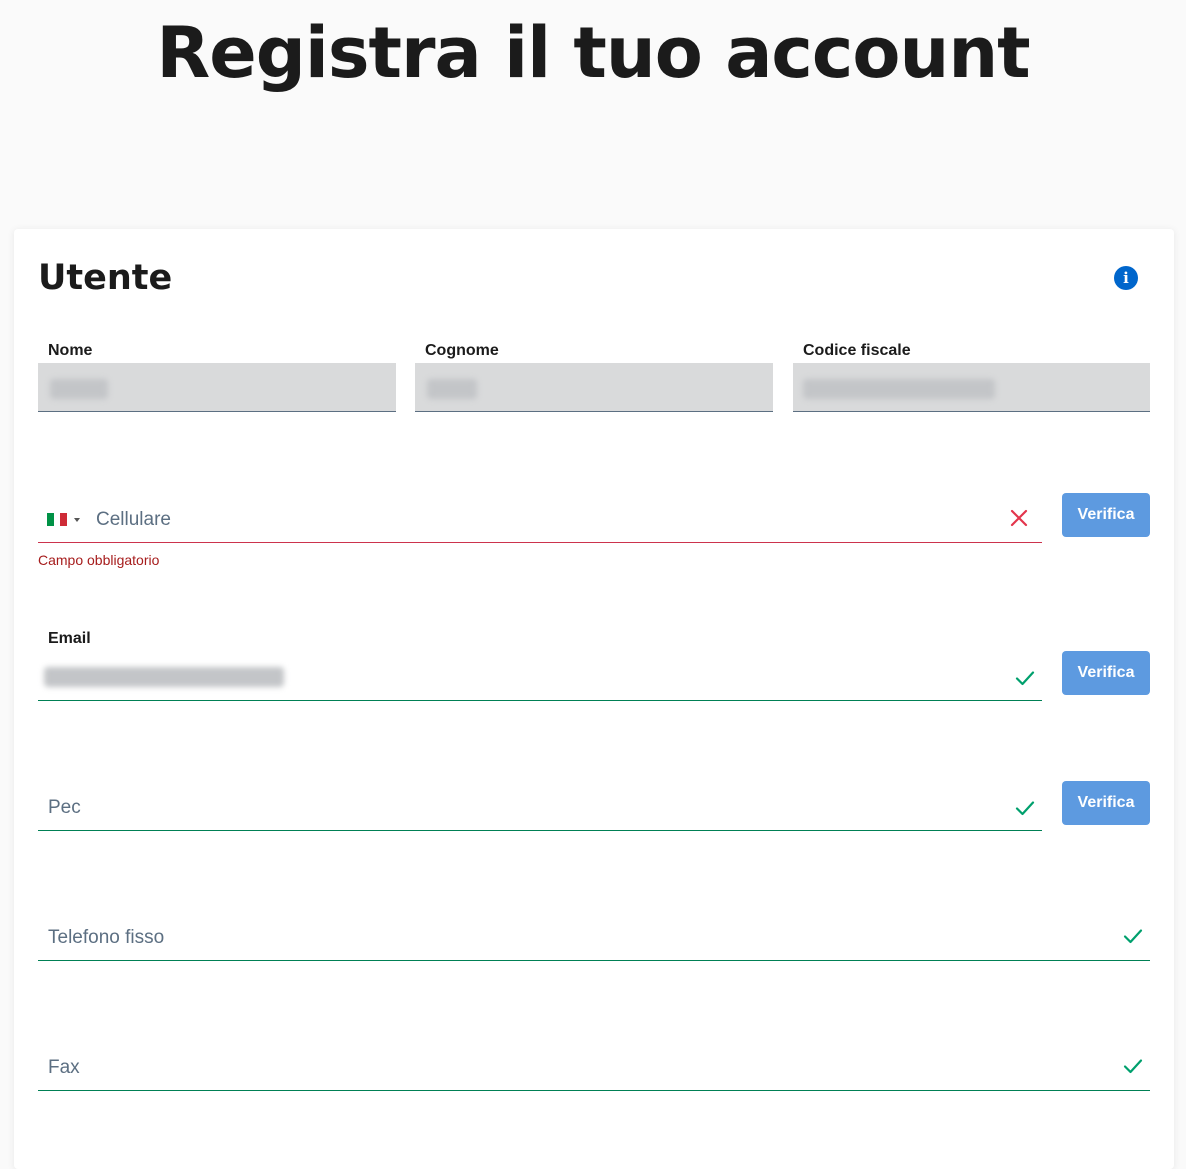  I want to click on email-label: Email, so click(69, 638).